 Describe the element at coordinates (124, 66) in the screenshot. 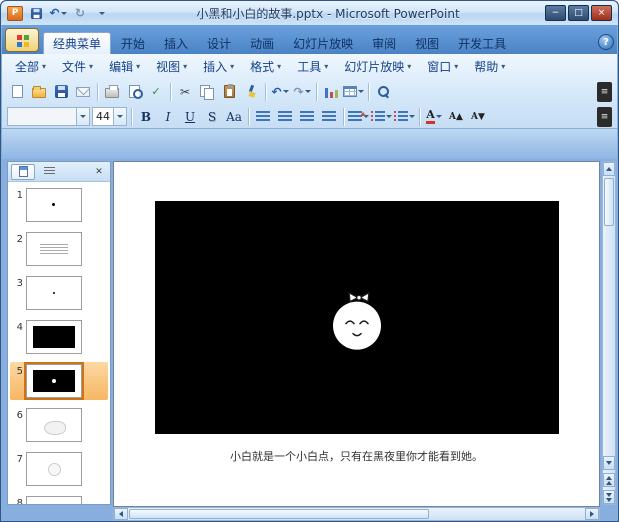

I see `menu-edit: 编辑 ▾` at that location.